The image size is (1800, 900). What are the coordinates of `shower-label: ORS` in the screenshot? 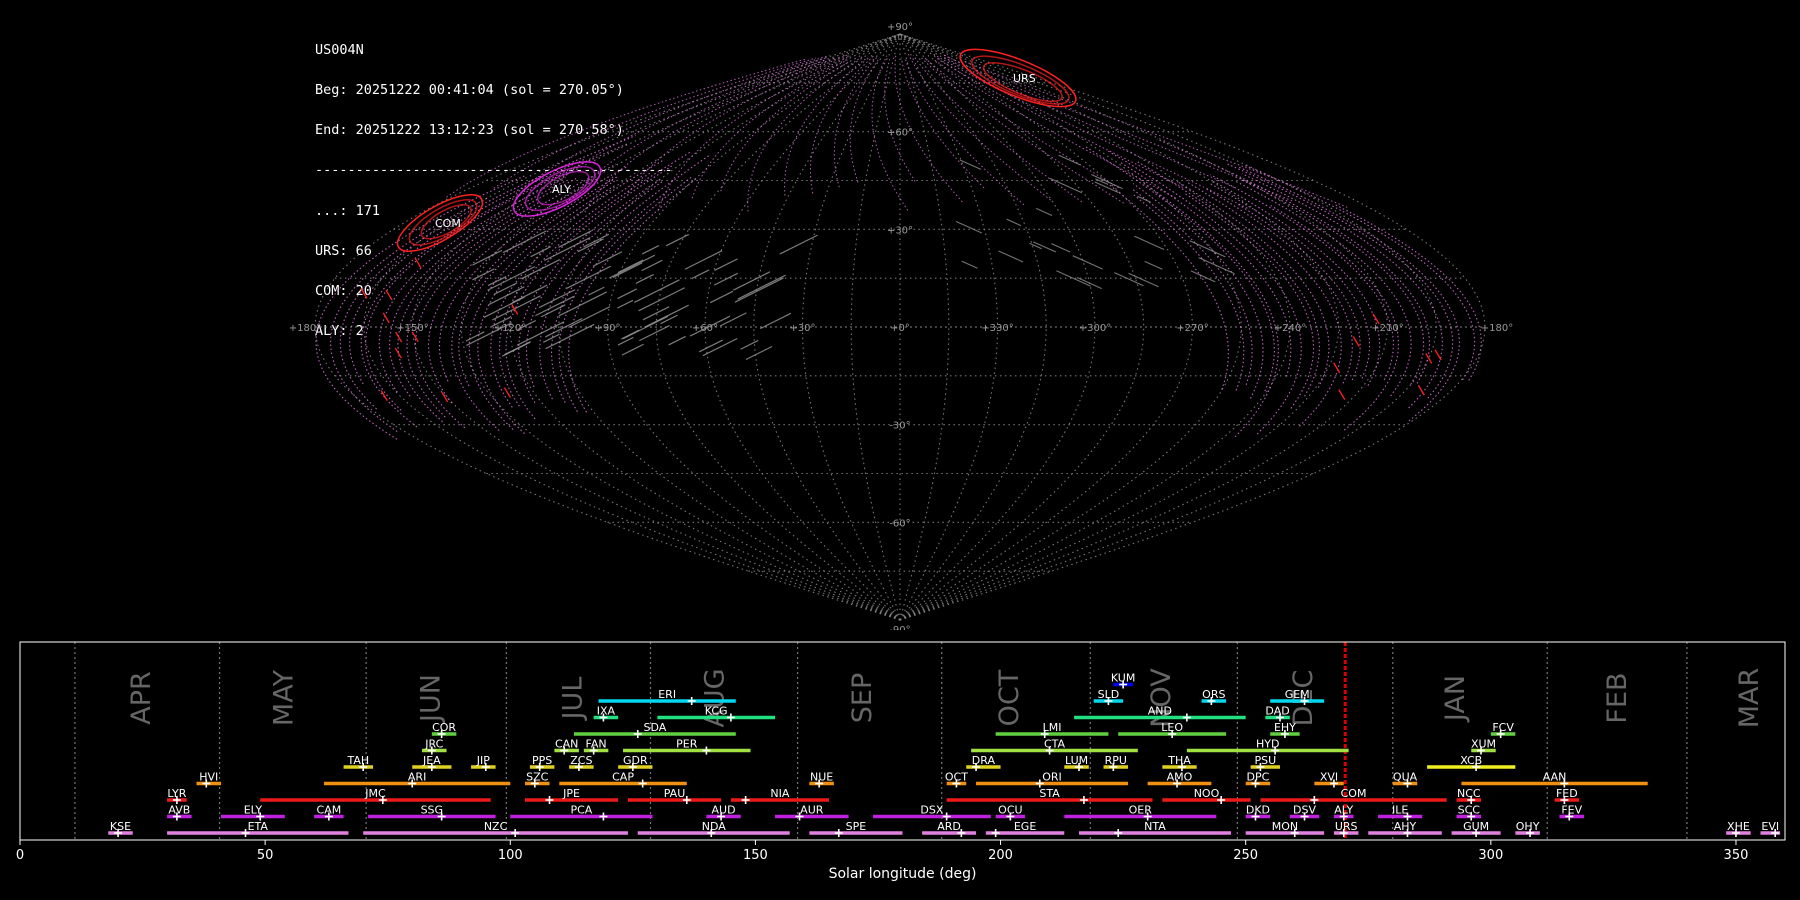 It's located at (1213, 694).